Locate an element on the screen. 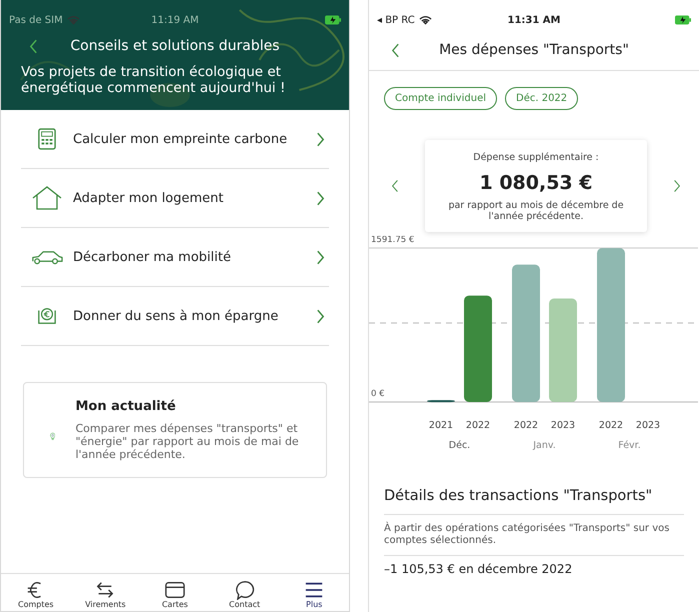 The width and height of the screenshot is (699, 612). news-description: Comparer mes dépenses "transports" et "énergie" par rapport au mois de mai de l'année précédente. is located at coordinates (187, 441).